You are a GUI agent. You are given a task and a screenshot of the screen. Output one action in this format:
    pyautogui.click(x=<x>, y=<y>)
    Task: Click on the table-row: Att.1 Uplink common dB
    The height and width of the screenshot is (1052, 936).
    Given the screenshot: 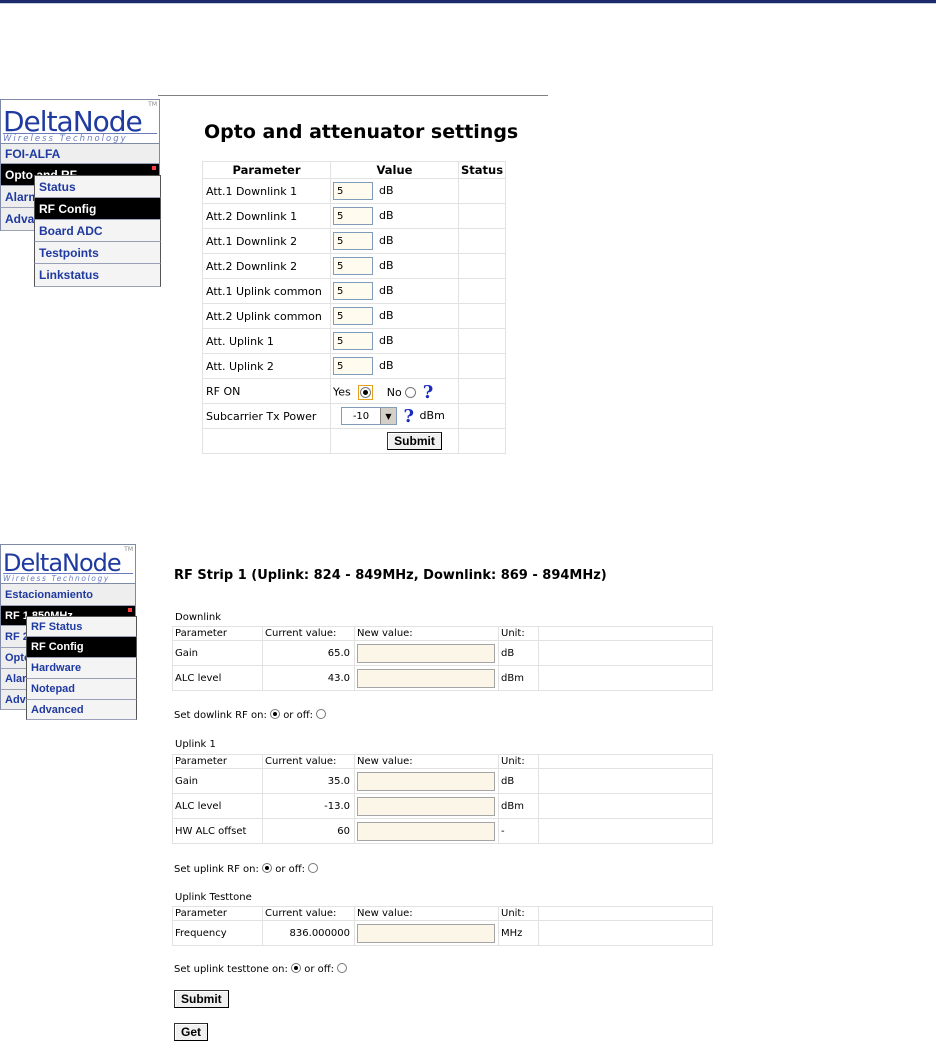 What is the action you would take?
    pyautogui.click(x=354, y=291)
    